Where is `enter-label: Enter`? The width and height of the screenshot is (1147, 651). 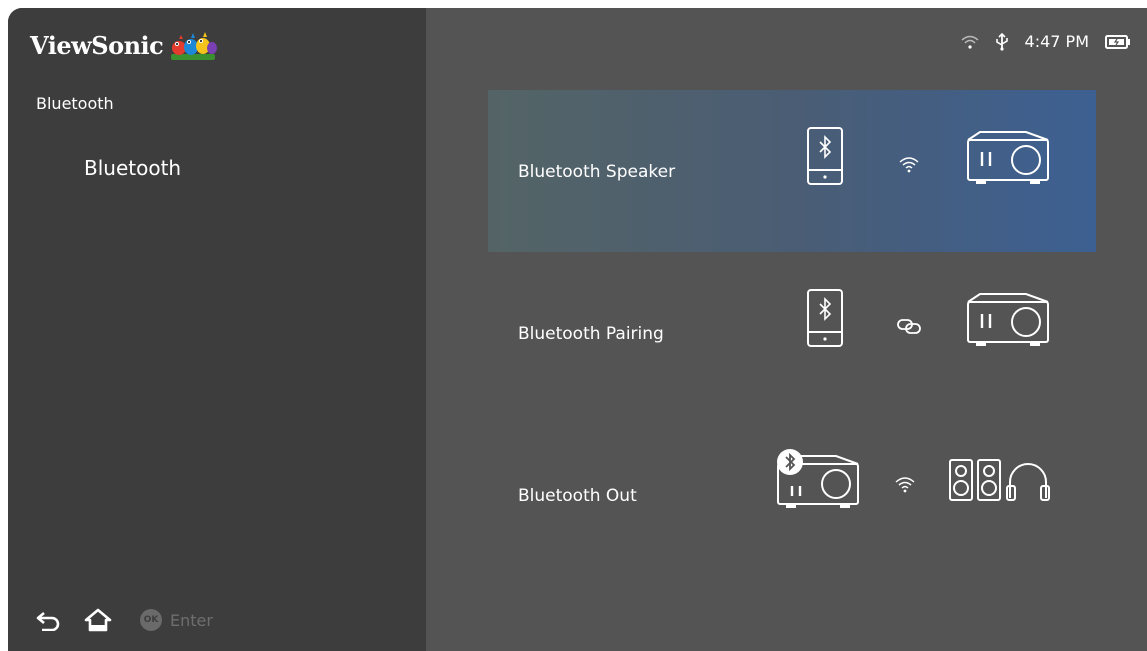 enter-label: Enter is located at coordinates (191, 620).